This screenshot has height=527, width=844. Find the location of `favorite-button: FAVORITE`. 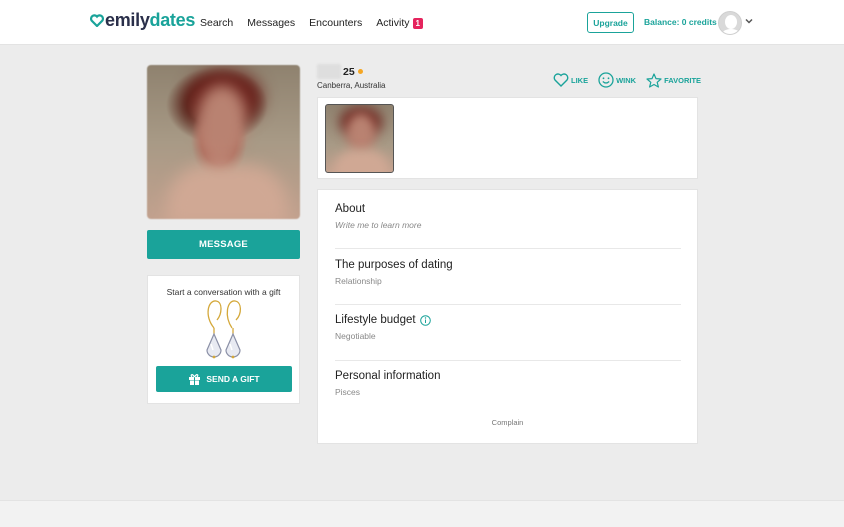

favorite-button: FAVORITE is located at coordinates (673, 80).